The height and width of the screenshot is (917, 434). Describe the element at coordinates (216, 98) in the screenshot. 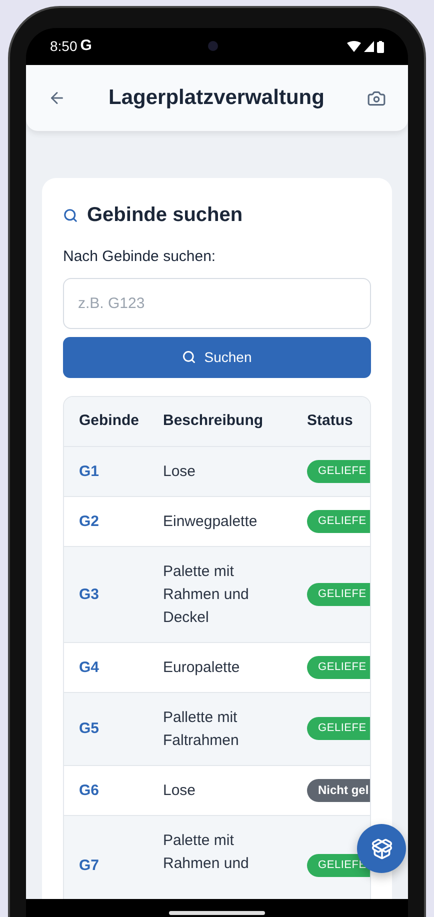

I see `app-title: Lagerplatzverwaltung` at that location.